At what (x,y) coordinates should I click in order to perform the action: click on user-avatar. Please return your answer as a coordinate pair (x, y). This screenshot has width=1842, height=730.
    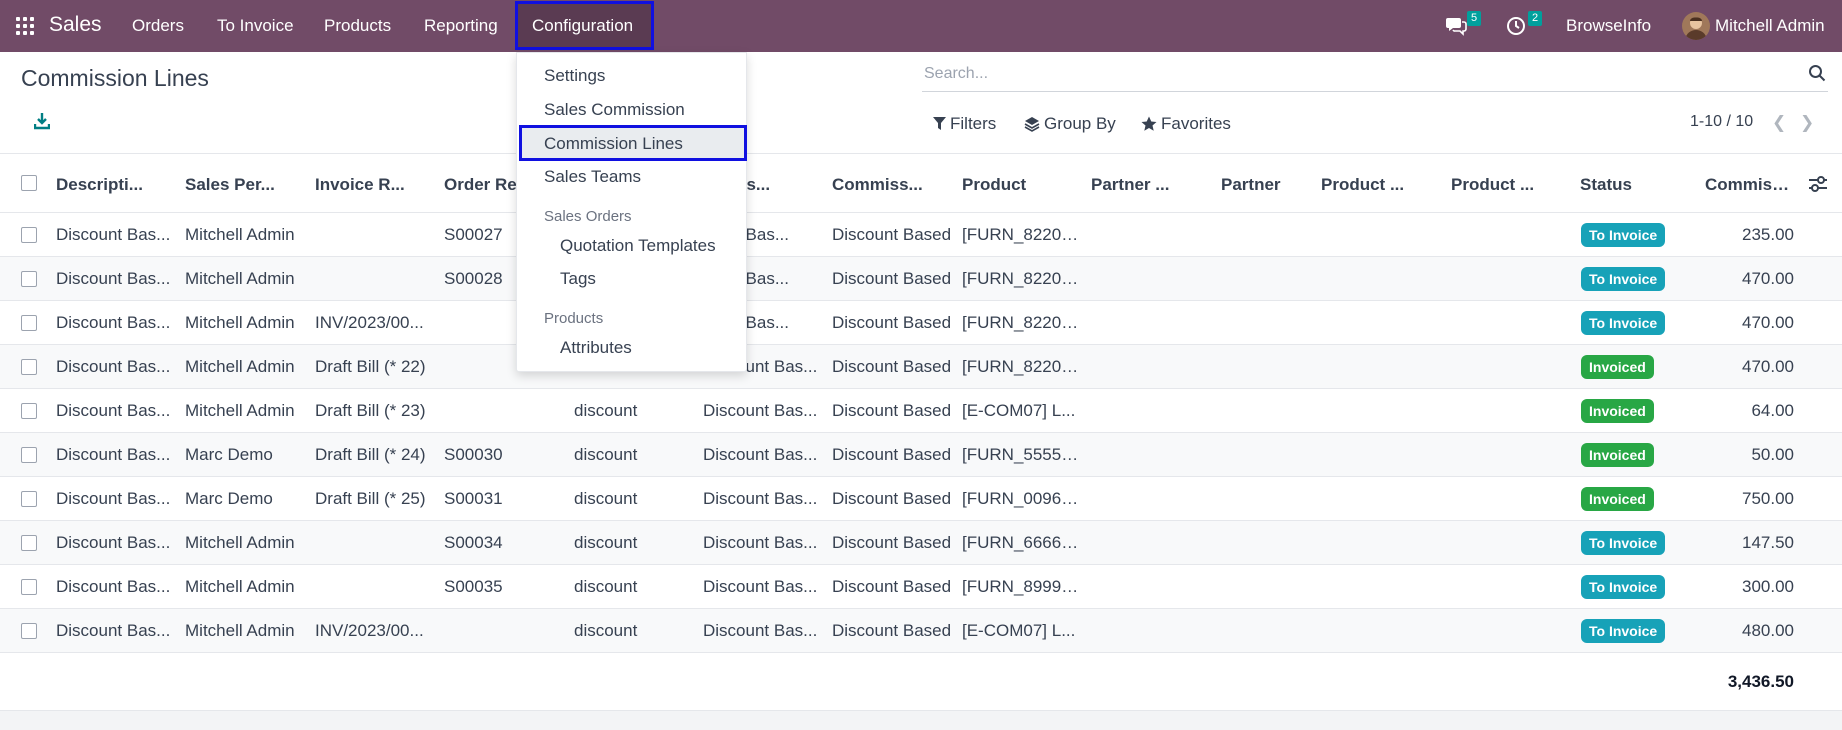
    Looking at the image, I should click on (1696, 26).